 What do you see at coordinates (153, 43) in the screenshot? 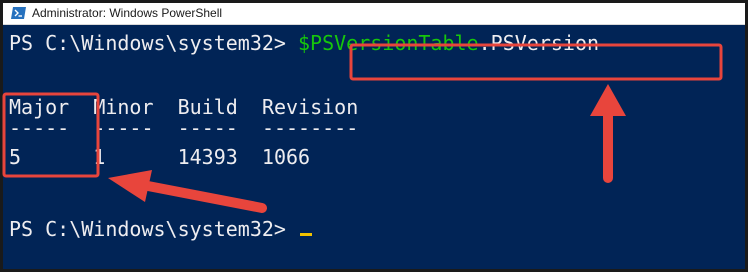
I see `prompt: PS C:\Windows\system32>` at bounding box center [153, 43].